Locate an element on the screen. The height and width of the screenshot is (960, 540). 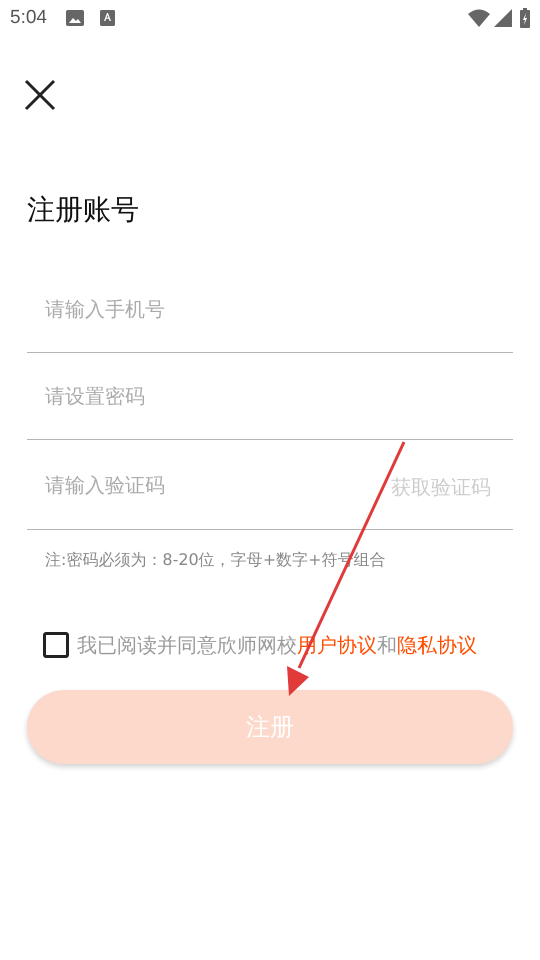
input-field: 请输入验证码 is located at coordinates (218, 485).